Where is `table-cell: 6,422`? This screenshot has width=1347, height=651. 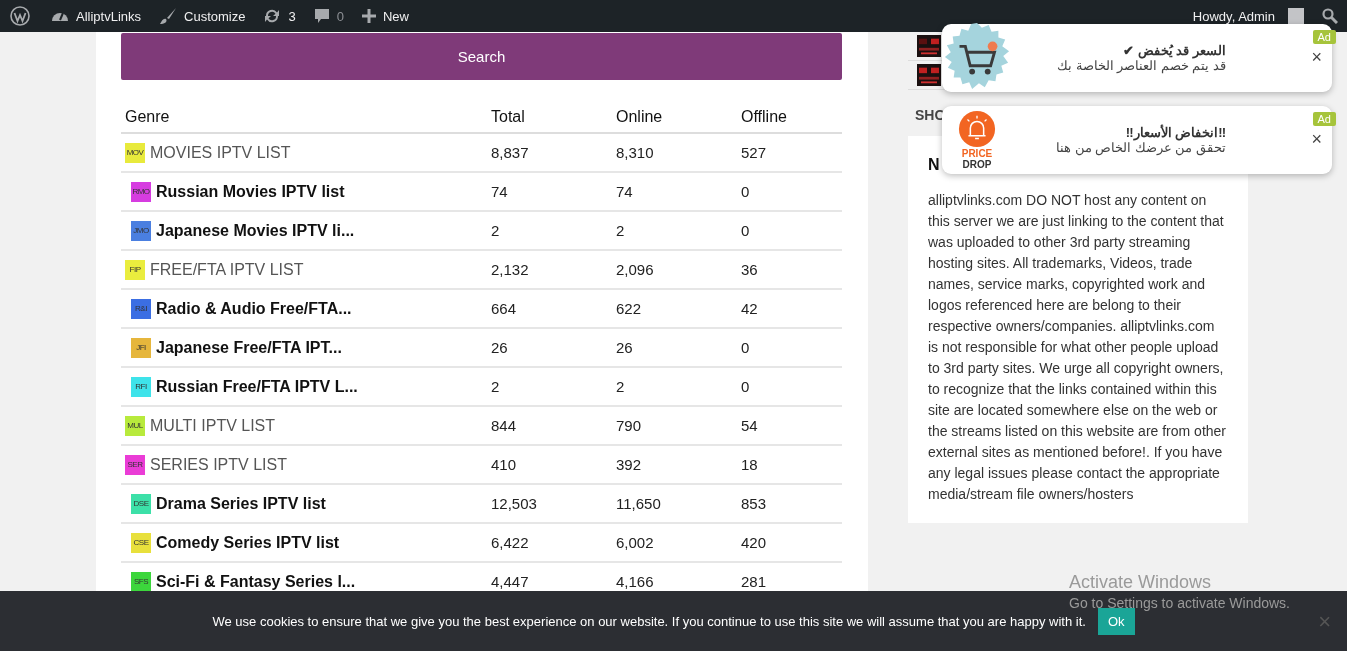 table-cell: 6,422 is located at coordinates (549, 542).